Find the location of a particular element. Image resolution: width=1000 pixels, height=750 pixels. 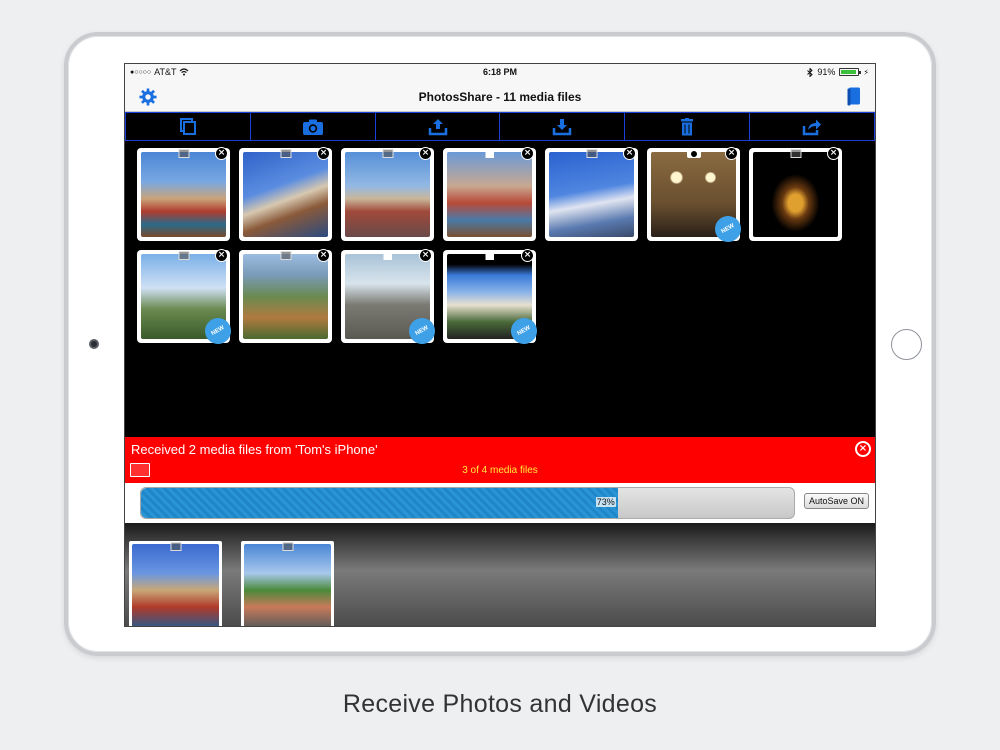

upload-icon is located at coordinates (437, 126).